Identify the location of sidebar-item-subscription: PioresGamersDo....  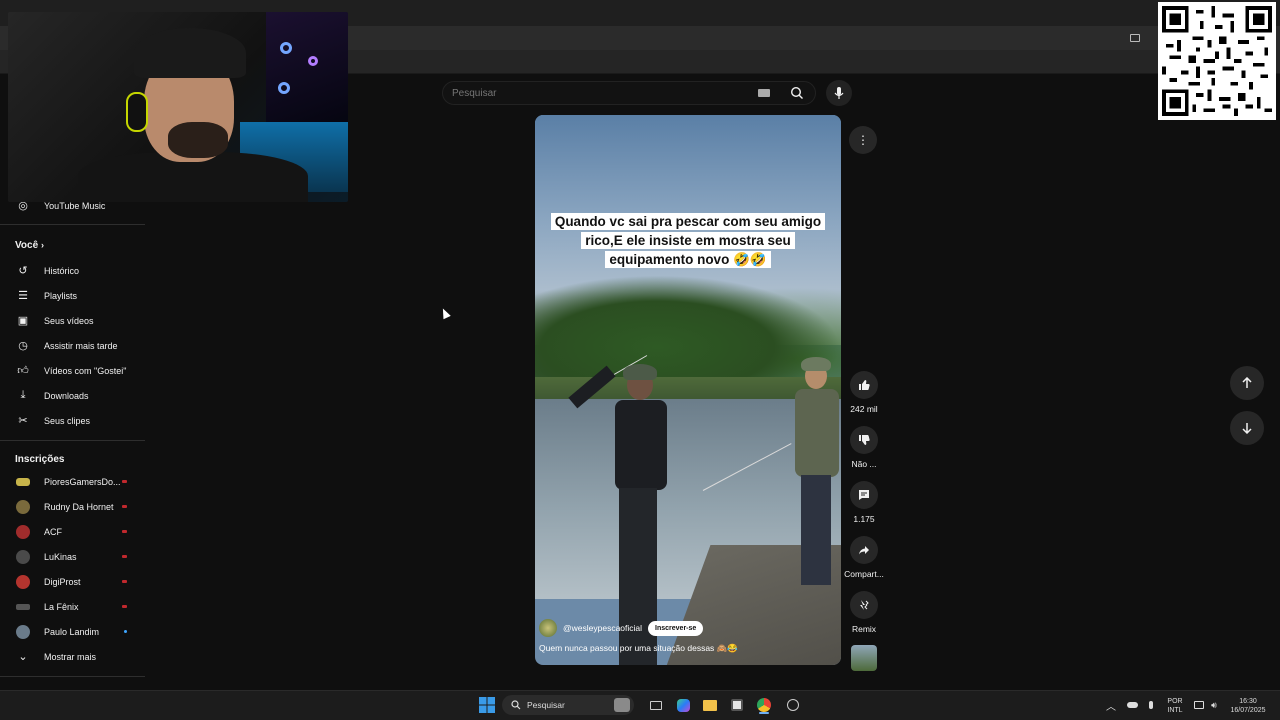
(72, 481).